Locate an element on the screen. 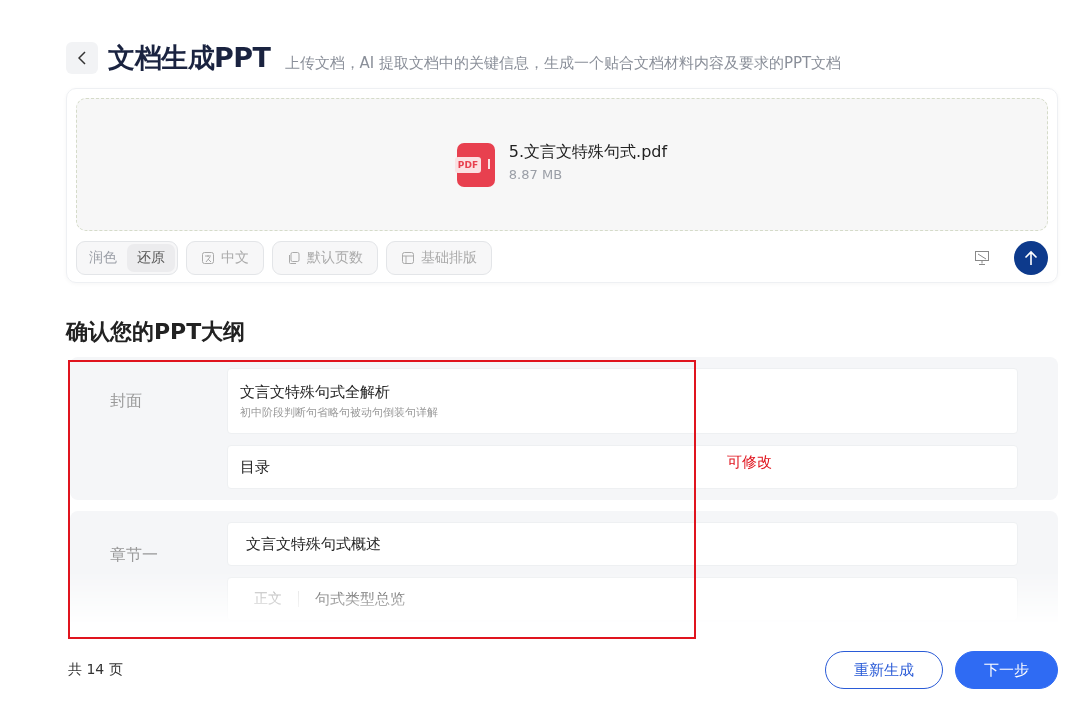 The width and height of the screenshot is (1080, 710). file-name: 5.文言文特殊句式.pdf is located at coordinates (588, 152).